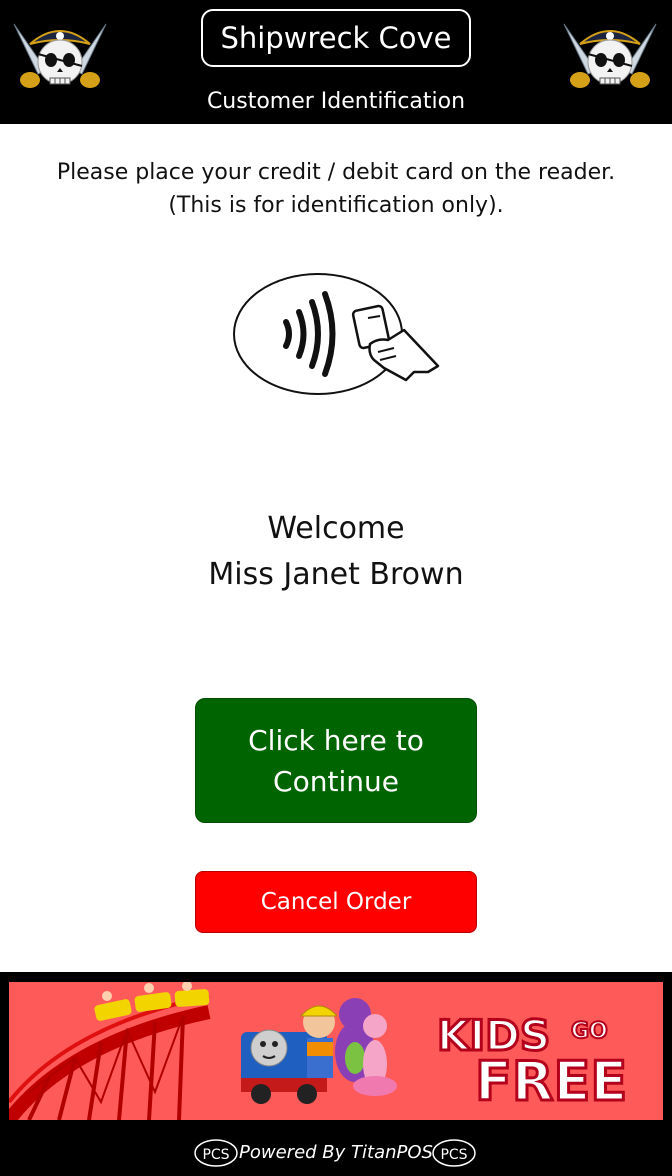 Image resolution: width=672 pixels, height=1176 pixels. I want to click on pcs-logo-icon: PCS, so click(454, 1153).